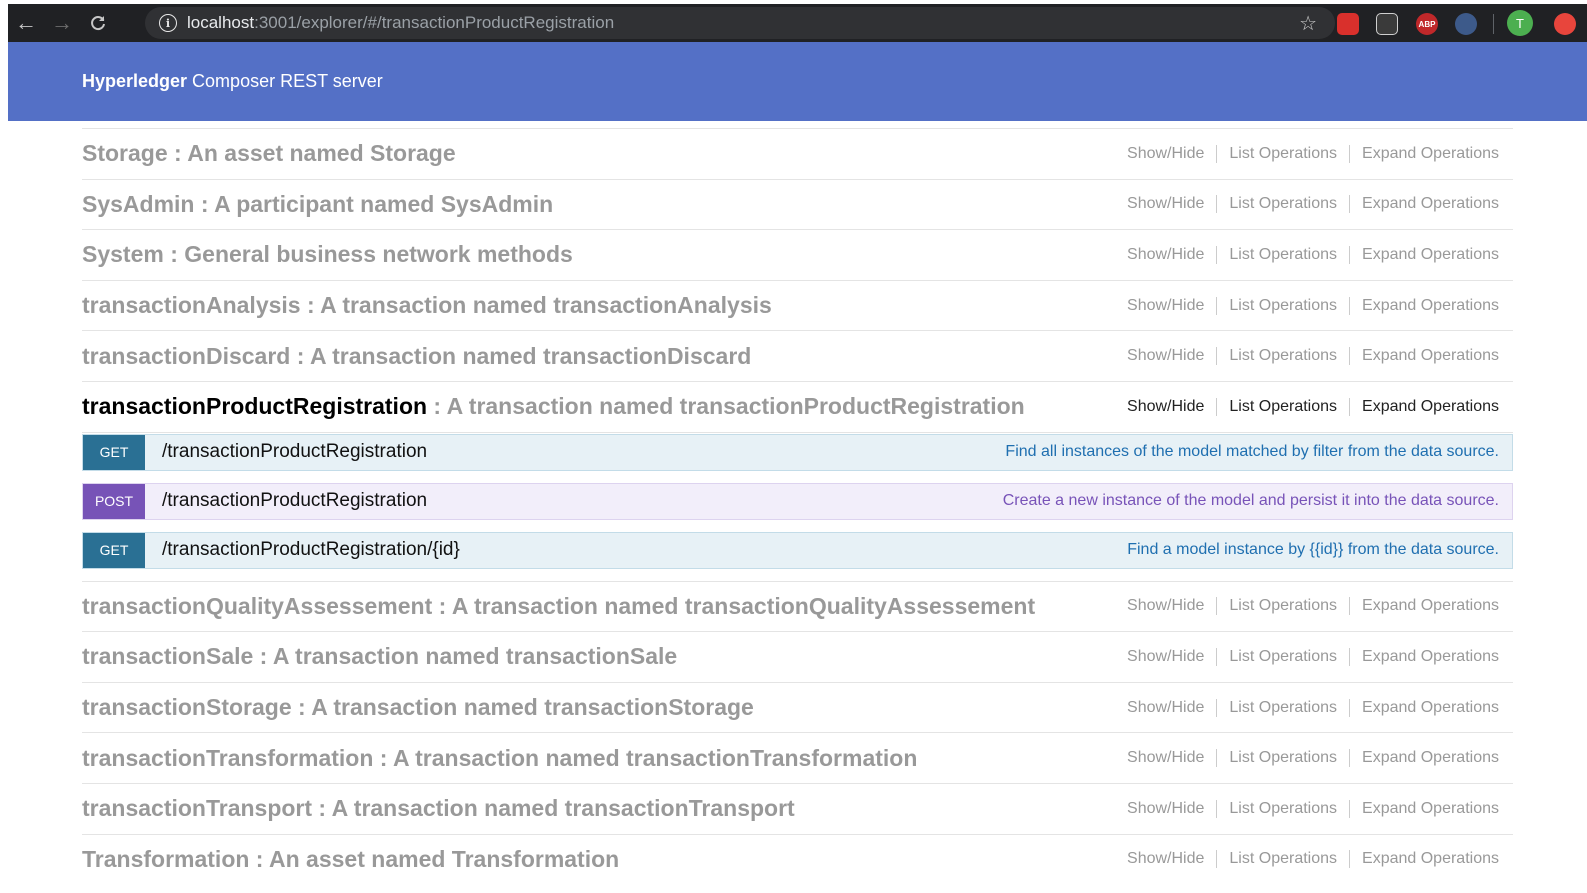 This screenshot has width=1587, height=893. What do you see at coordinates (138, 204) in the screenshot?
I see `resource-name: SysAdmin` at bounding box center [138, 204].